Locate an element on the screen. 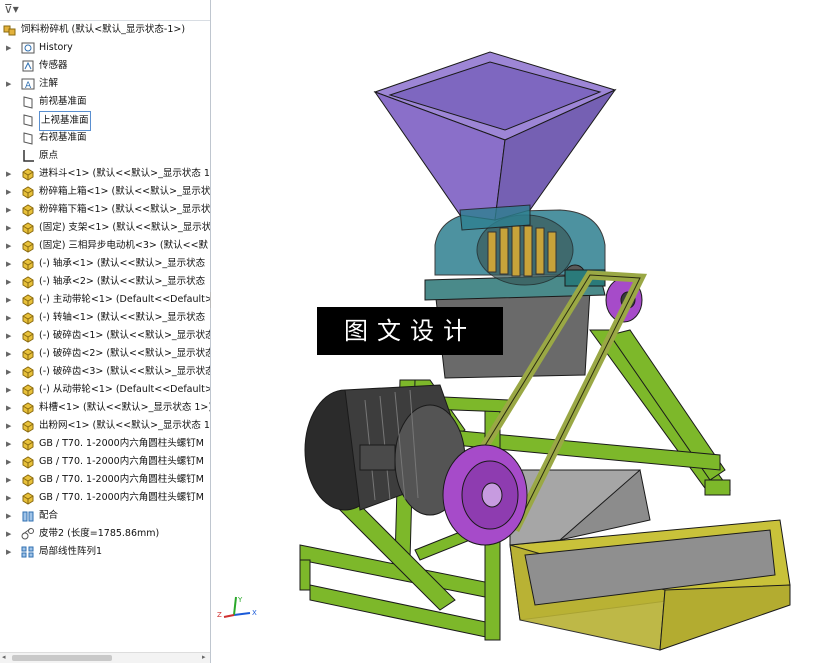 This screenshot has width=820, height=667. tree-item: ▶ History is located at coordinates (105, 48).